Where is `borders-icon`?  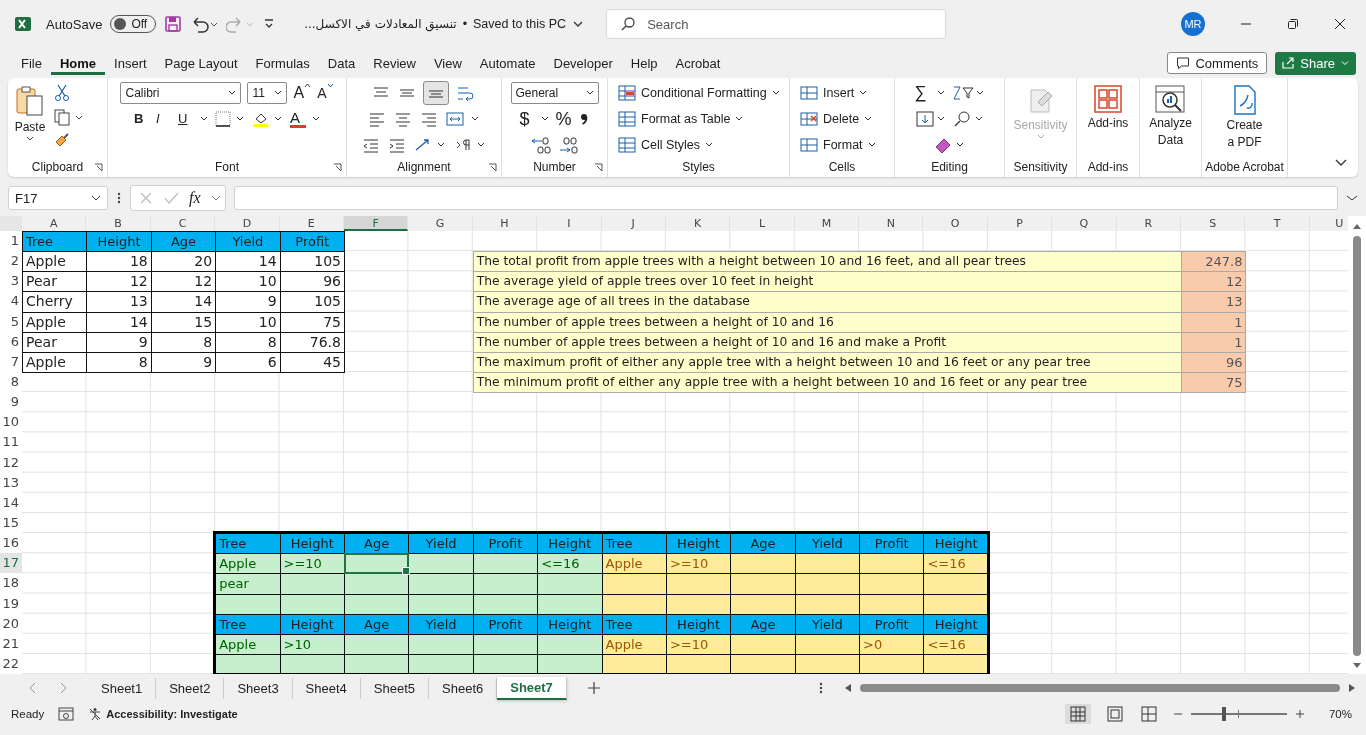
borders-icon is located at coordinates (230, 119).